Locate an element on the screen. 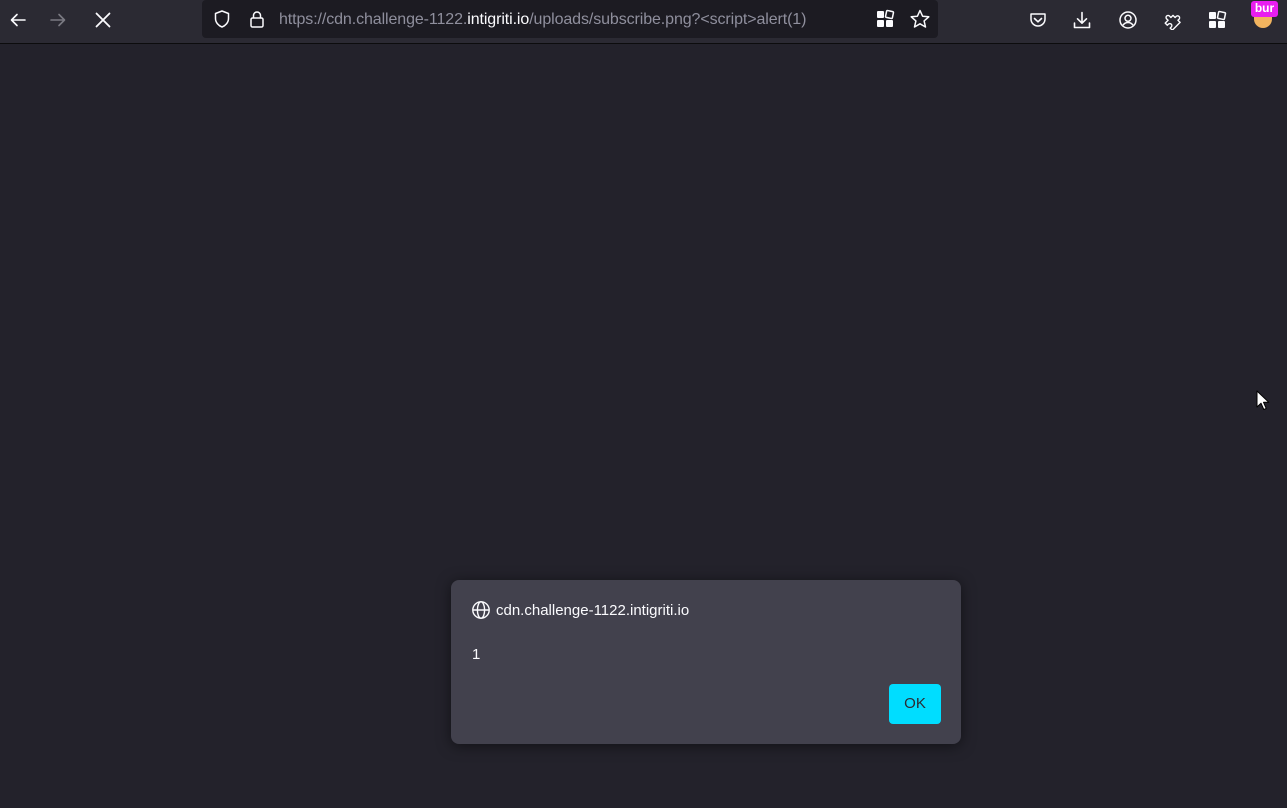 The height and width of the screenshot is (808, 1287). close-icon is located at coordinates (103, 20).